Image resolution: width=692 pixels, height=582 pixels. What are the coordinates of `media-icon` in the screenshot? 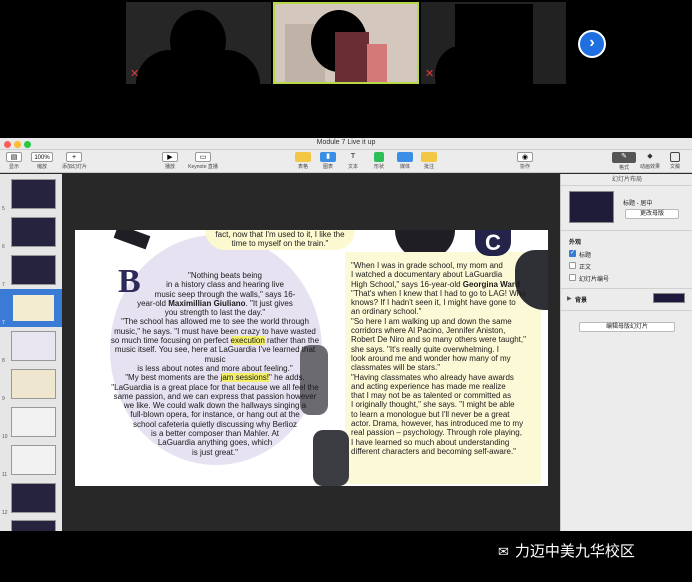 It's located at (405, 157).